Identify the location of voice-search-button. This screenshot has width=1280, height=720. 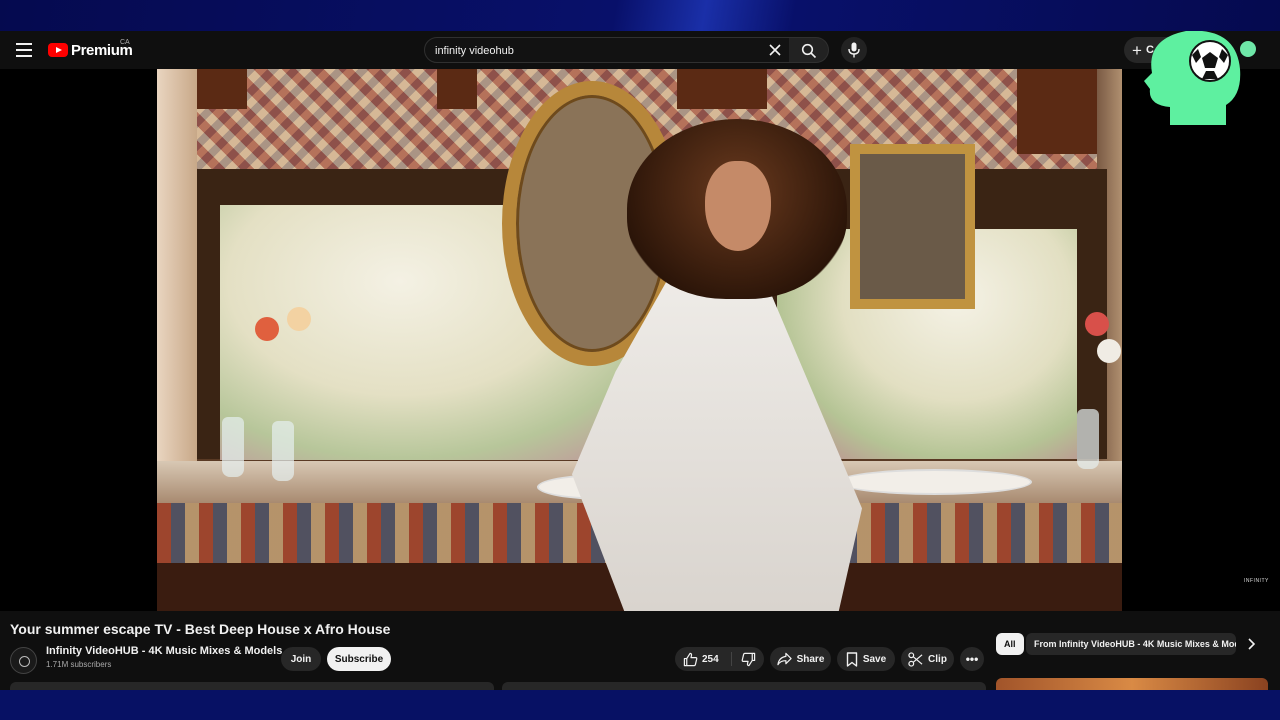
(854, 50).